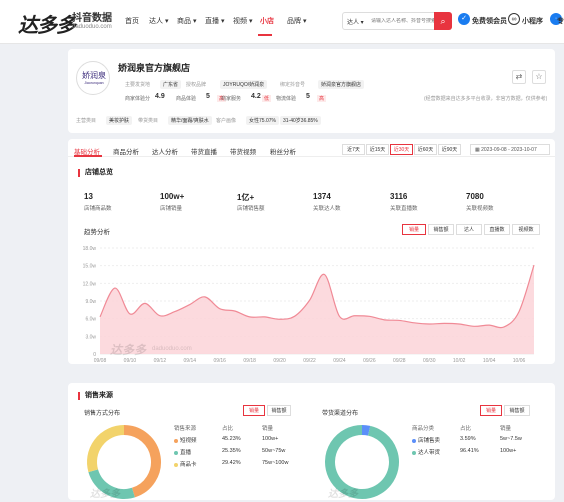 The width and height of the screenshot is (564, 502). I want to click on free-vip-link: 免费领会员, so click(489, 21).